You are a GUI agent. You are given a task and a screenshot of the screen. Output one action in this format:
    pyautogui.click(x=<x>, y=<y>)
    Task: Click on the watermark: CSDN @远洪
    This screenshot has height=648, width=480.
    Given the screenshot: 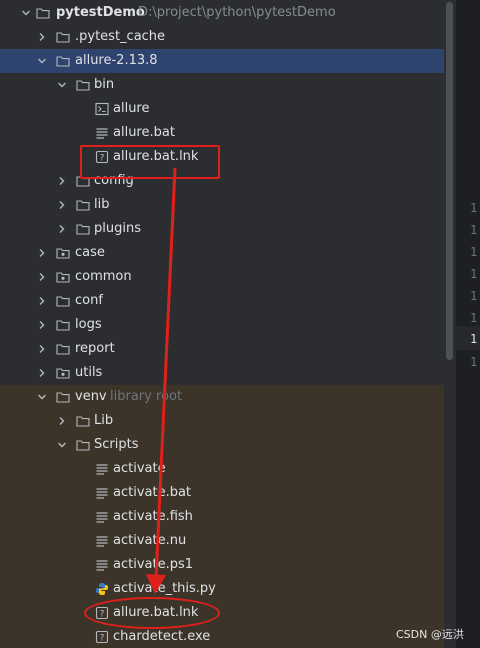 What is the action you would take?
    pyautogui.click(x=430, y=634)
    